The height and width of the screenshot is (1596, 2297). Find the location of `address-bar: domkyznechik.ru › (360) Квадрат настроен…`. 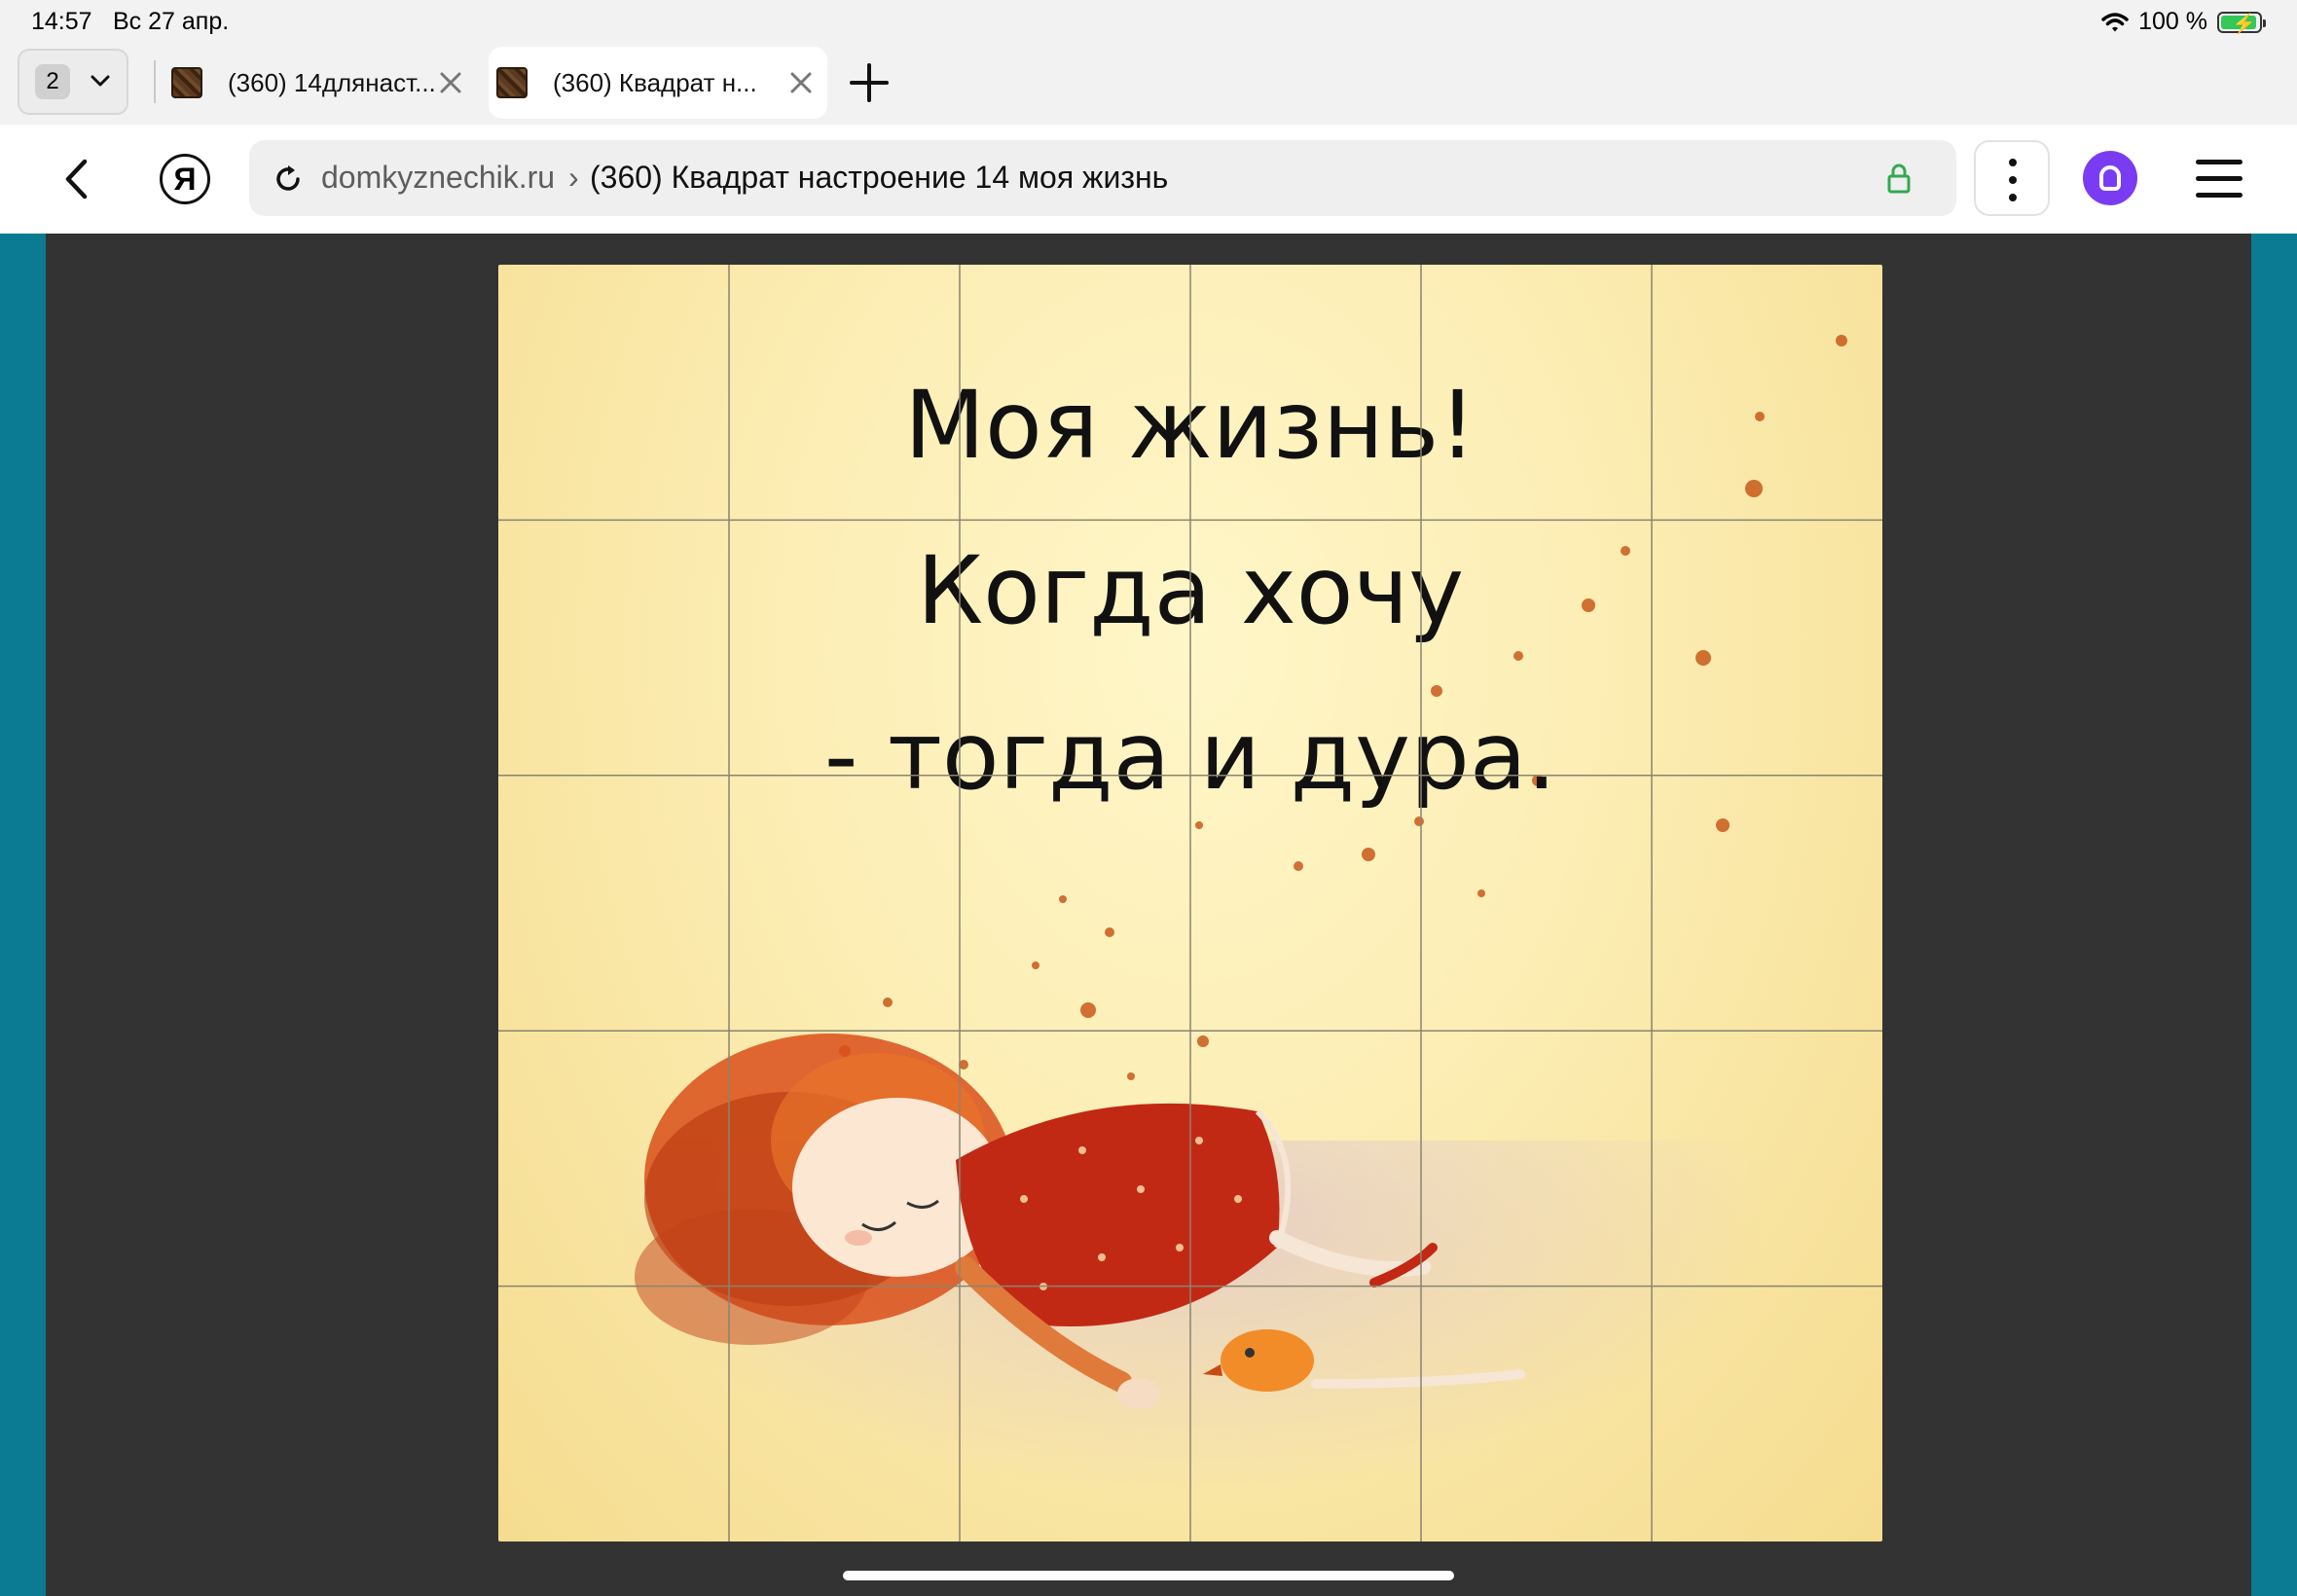

address-bar: domkyznechik.ru › (360) Квадрат настроен… is located at coordinates (1102, 178).